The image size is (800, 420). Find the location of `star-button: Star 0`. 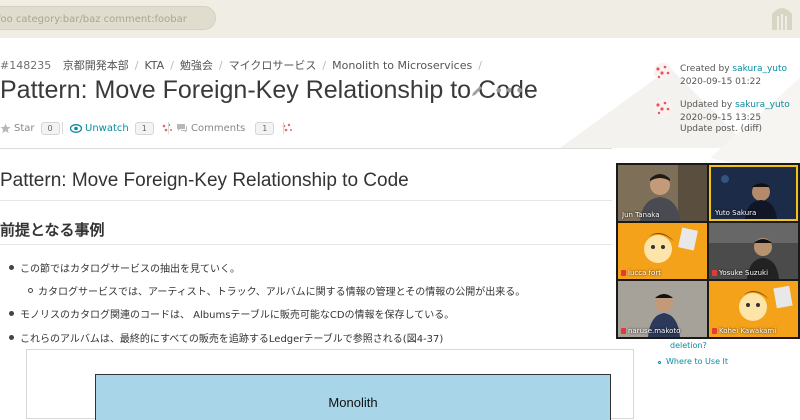

star-button: Star 0 is located at coordinates (30, 128).